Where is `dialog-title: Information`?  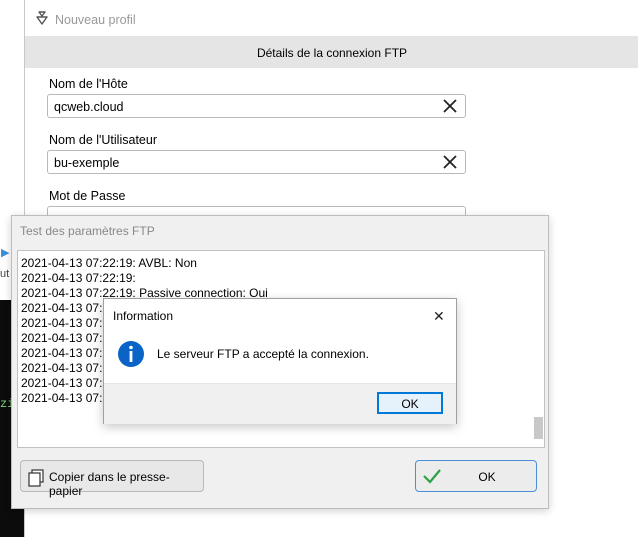 dialog-title: Information is located at coordinates (143, 316).